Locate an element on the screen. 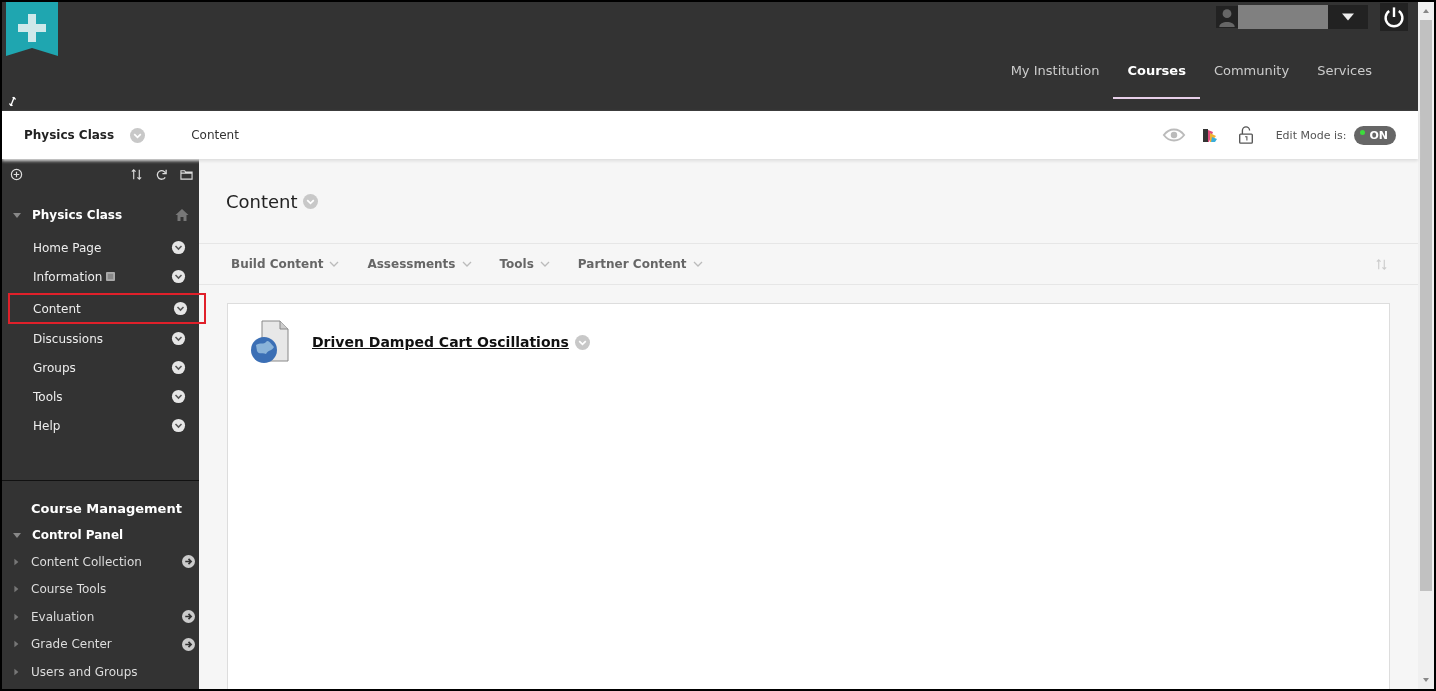  control-panel-item: Users and Groups is located at coordinates (100, 672).